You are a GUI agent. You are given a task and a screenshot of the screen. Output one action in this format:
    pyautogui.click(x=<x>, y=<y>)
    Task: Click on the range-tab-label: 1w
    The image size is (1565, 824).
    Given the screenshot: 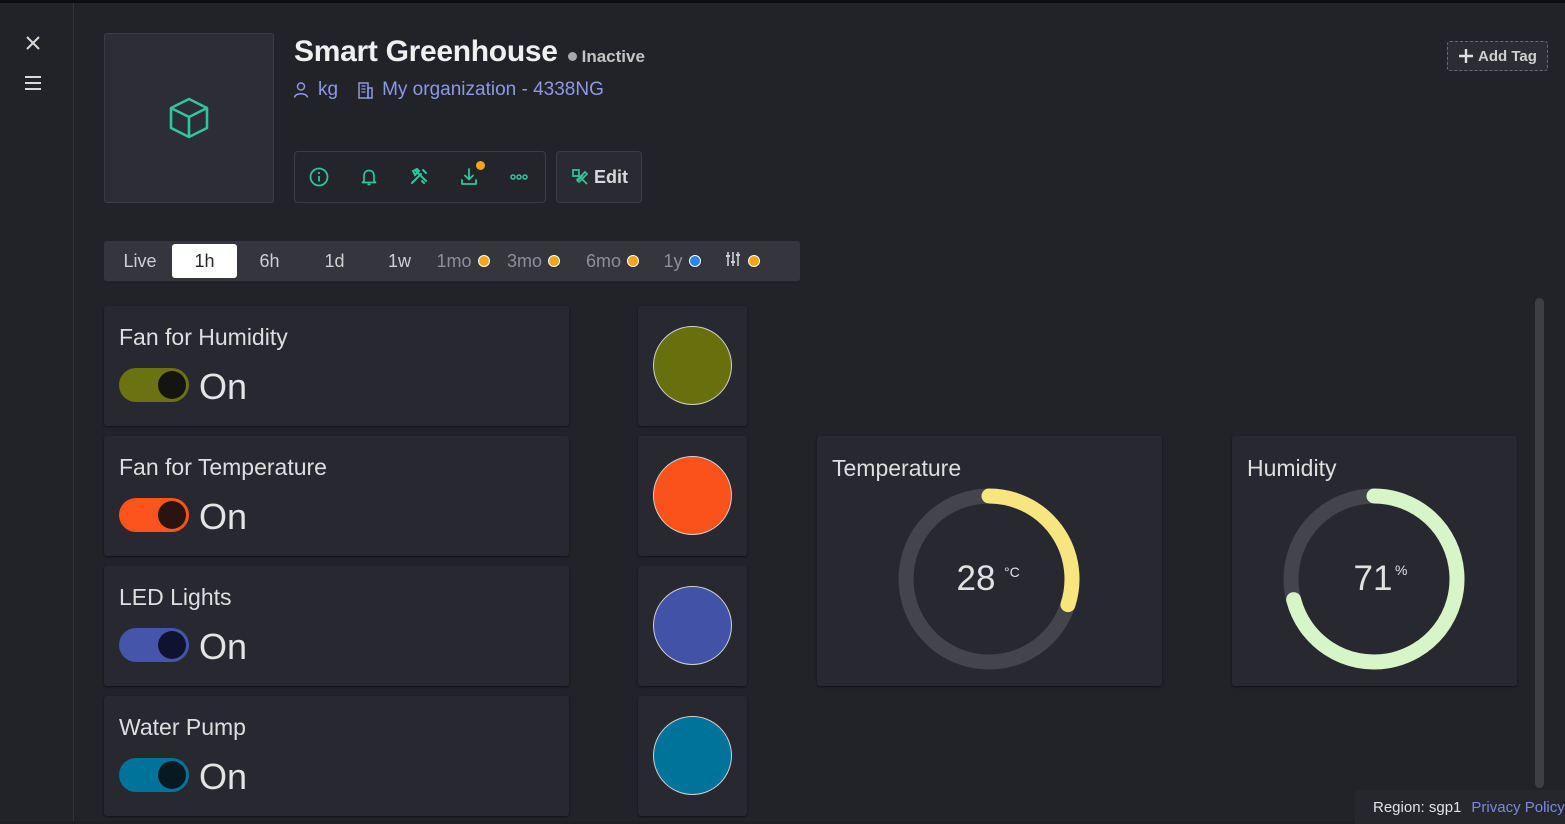 What is the action you would take?
    pyautogui.click(x=399, y=260)
    